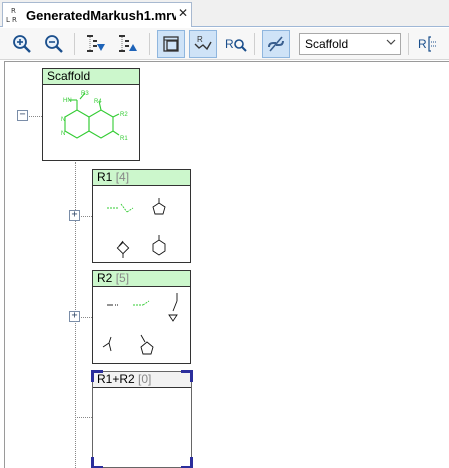 This screenshot has width=449, height=468. I want to click on collapse-all-button, so click(128, 44).